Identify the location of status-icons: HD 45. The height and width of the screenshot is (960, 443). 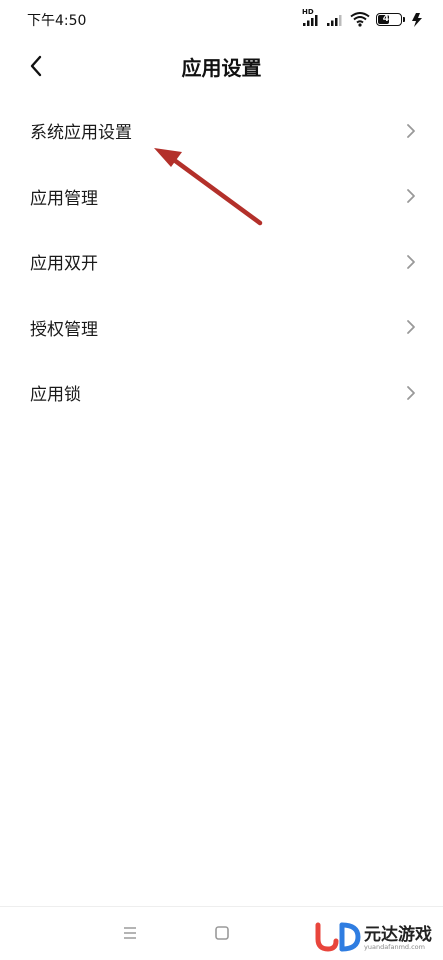
(362, 18).